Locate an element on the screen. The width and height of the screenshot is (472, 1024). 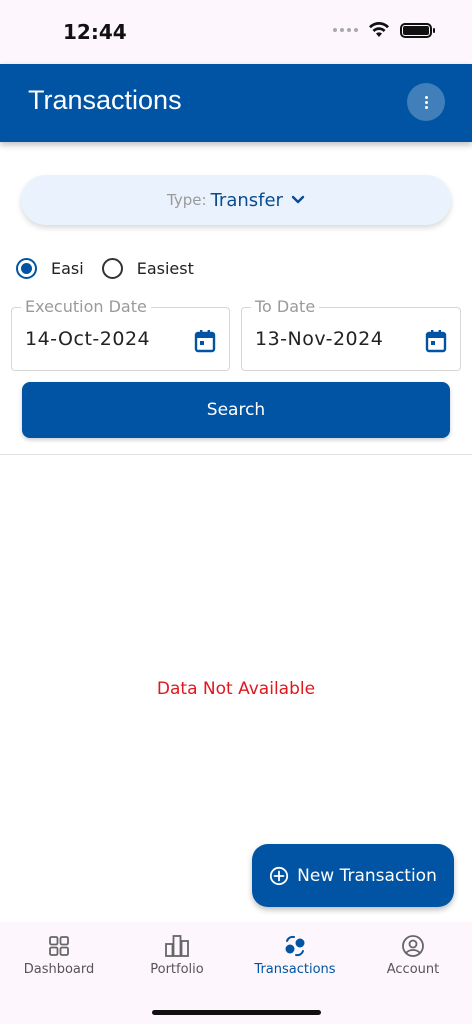
execution-date-value: 14-Oct-2024 is located at coordinates (88, 339).